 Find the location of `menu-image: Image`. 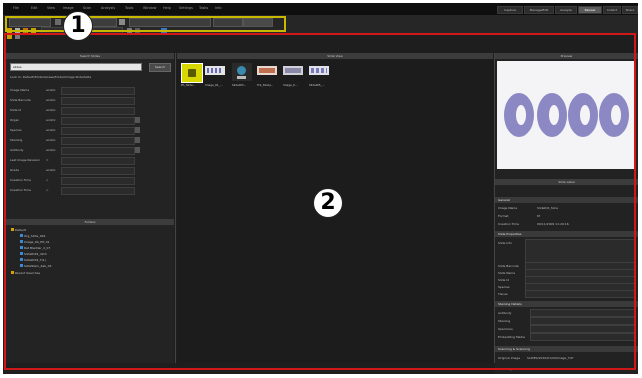

menu-image: Image is located at coordinates (68, 8).